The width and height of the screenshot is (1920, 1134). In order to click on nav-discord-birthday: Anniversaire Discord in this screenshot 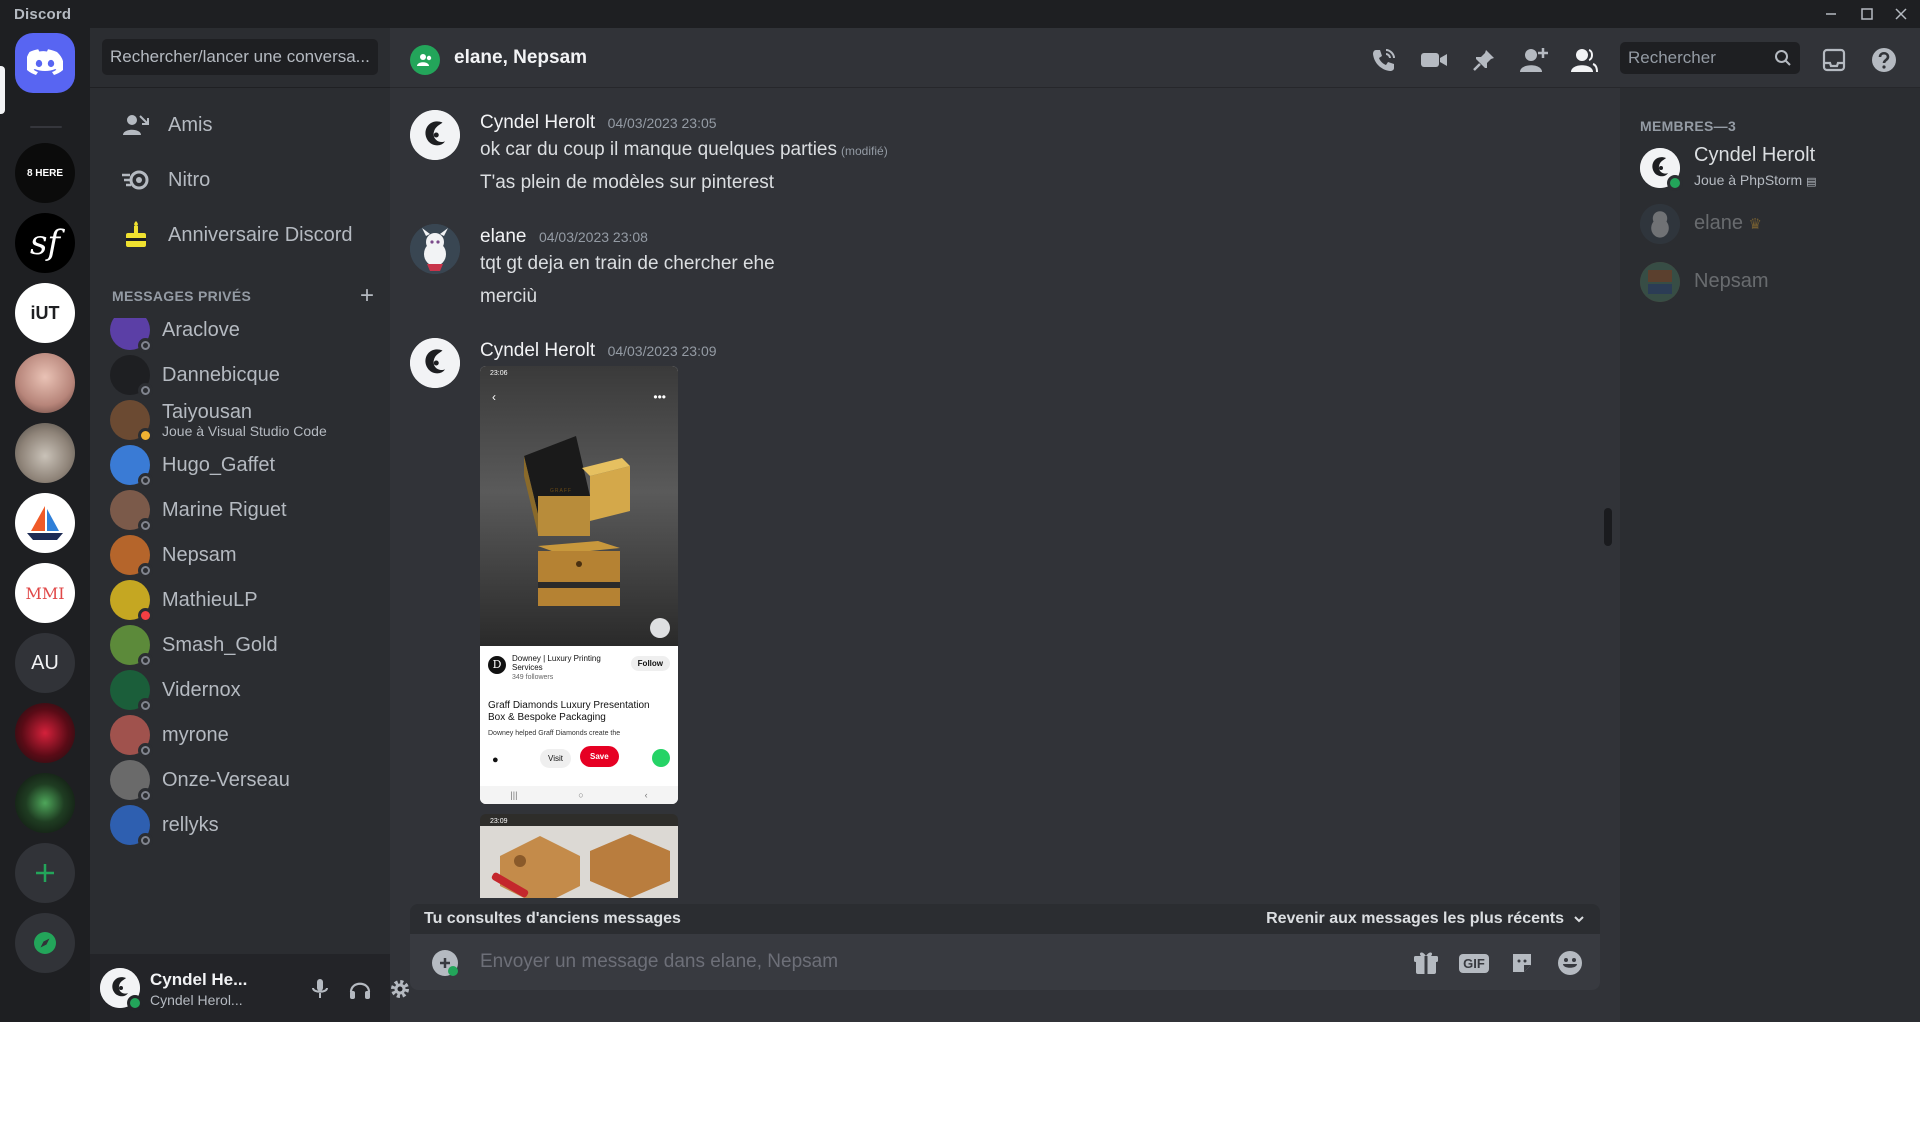, I will do `click(240, 235)`.